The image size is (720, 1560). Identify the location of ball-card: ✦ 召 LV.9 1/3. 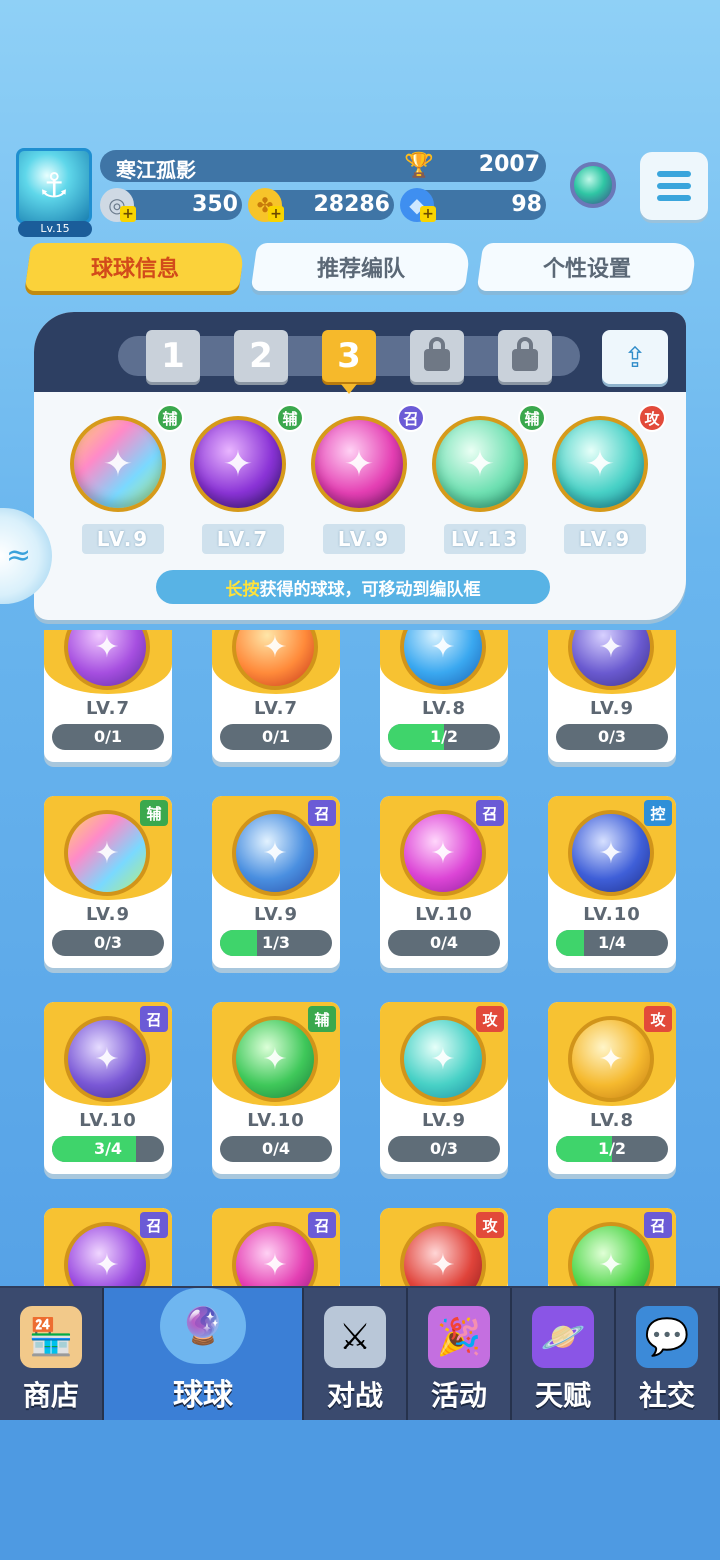
(276, 882).